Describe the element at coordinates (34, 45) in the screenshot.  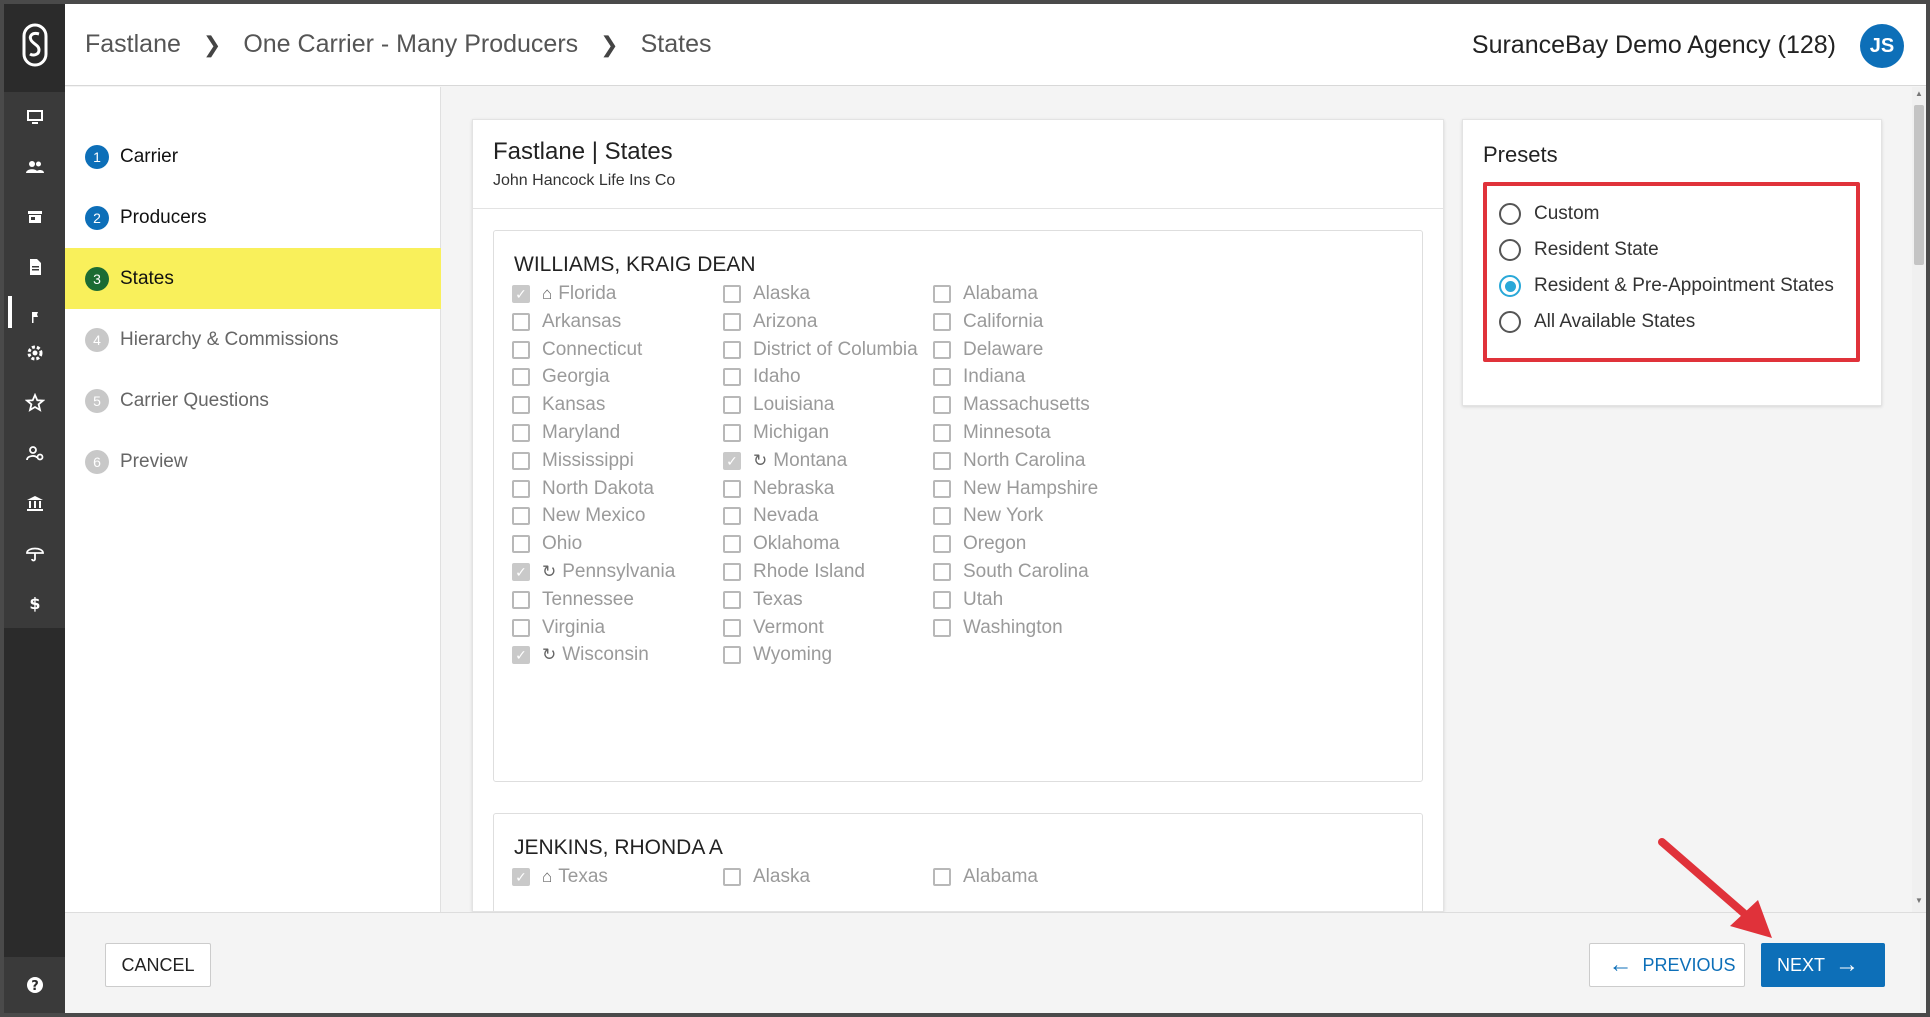
I see `app-logo-icon` at that location.